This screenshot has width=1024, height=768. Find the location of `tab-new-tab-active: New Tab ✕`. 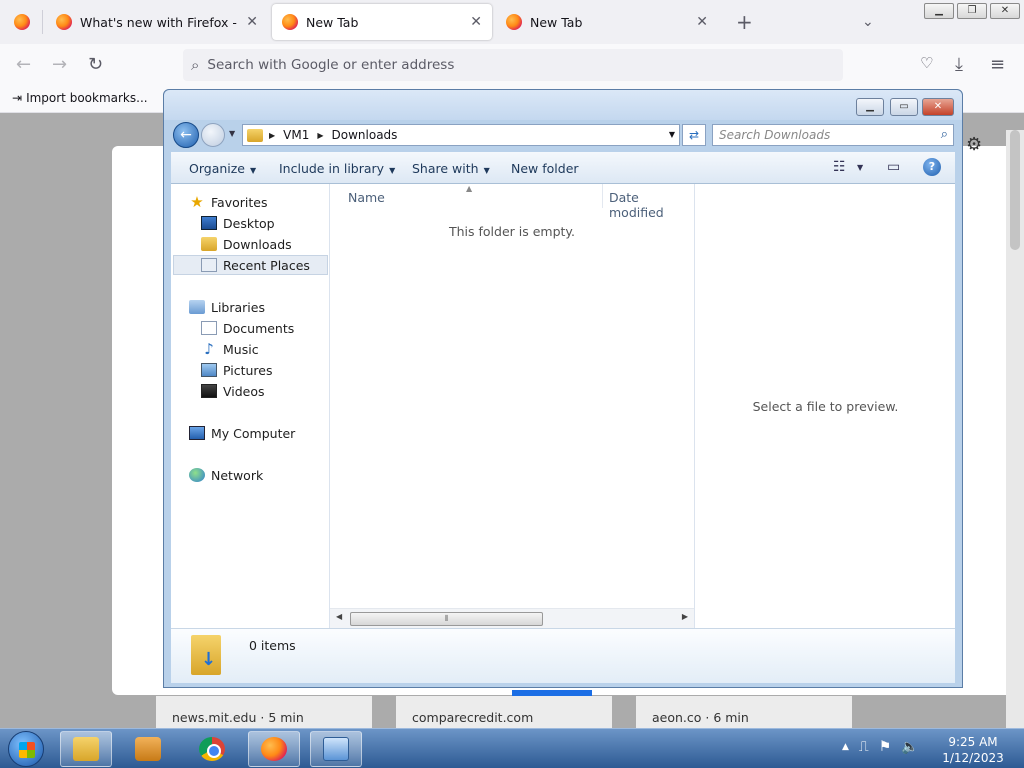

tab-new-tab-active: New Tab ✕ is located at coordinates (382, 22).